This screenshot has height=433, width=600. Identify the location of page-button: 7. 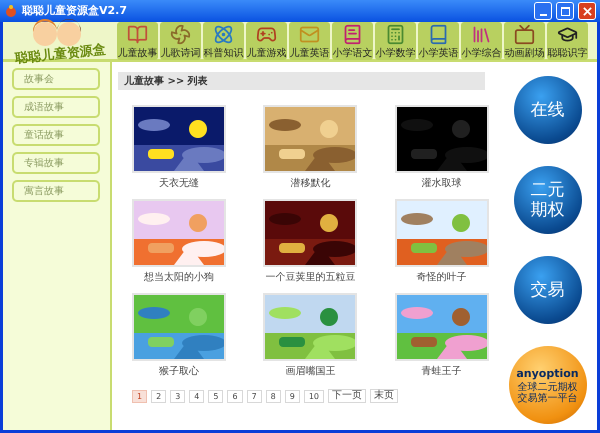
(254, 396).